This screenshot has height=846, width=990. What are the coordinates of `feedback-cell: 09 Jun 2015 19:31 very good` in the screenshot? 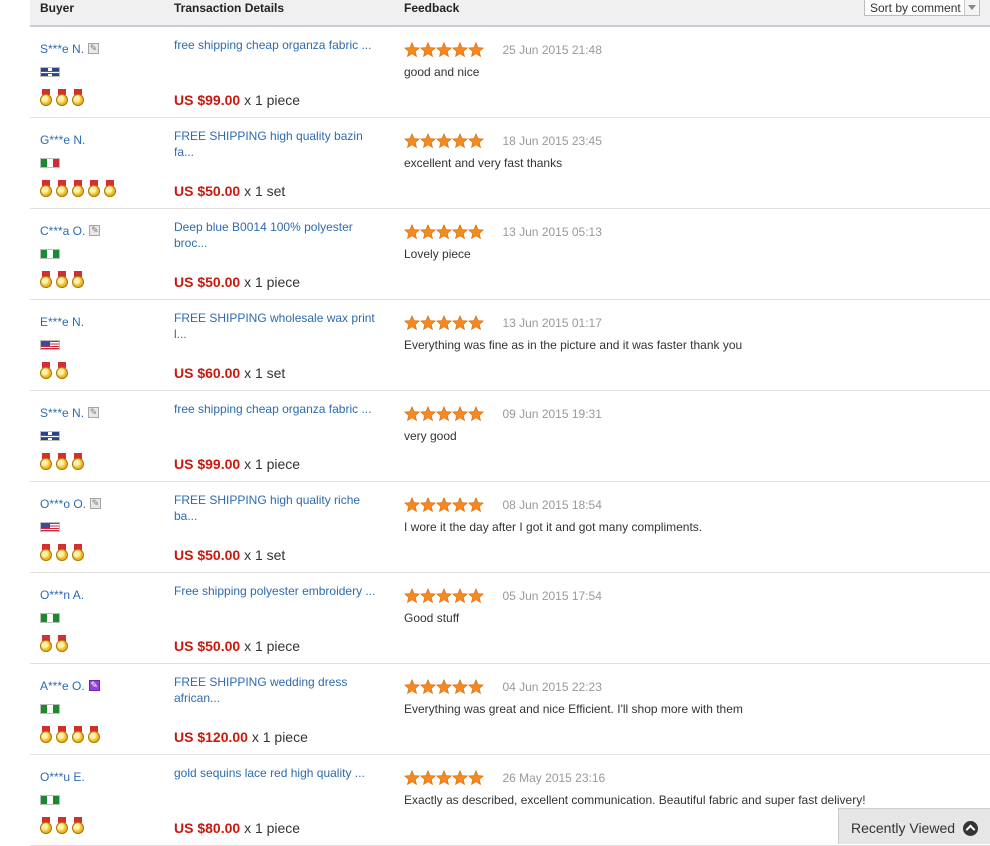 It's located at (694, 424).